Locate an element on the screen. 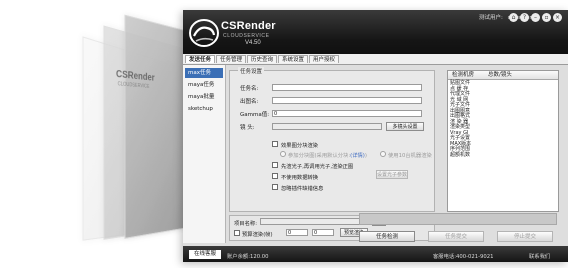 The image size is (568, 268). check-item: 超额机数 is located at coordinates (502, 155).